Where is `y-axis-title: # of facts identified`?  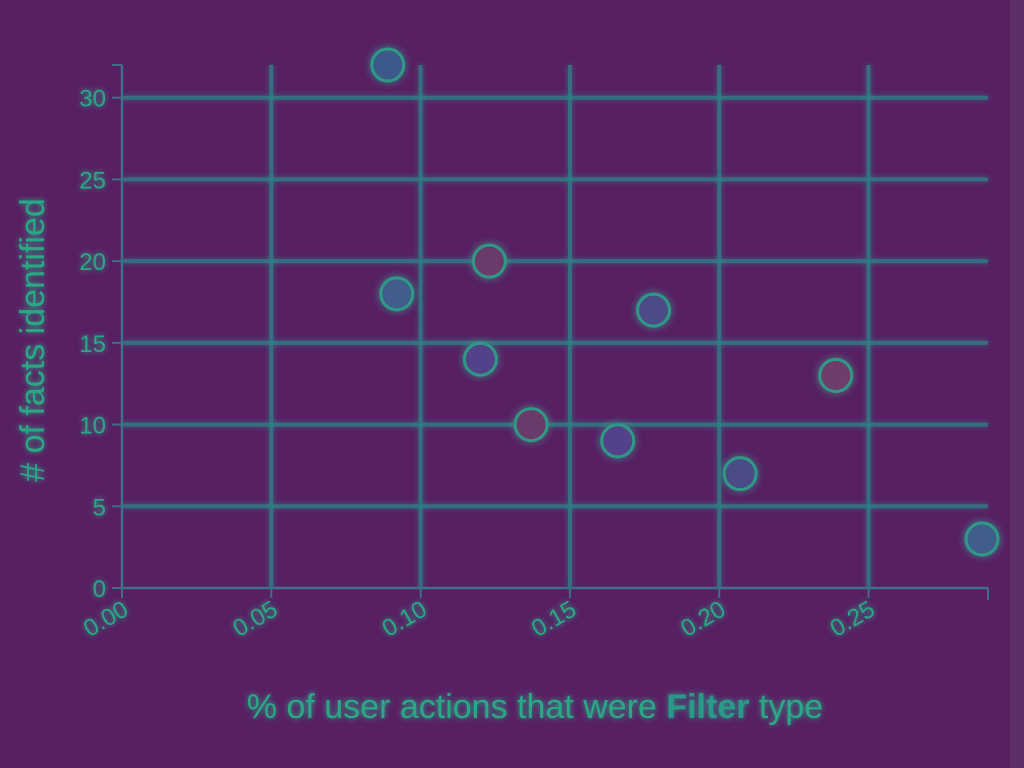
y-axis-title: # of facts identified is located at coordinates (33, 340).